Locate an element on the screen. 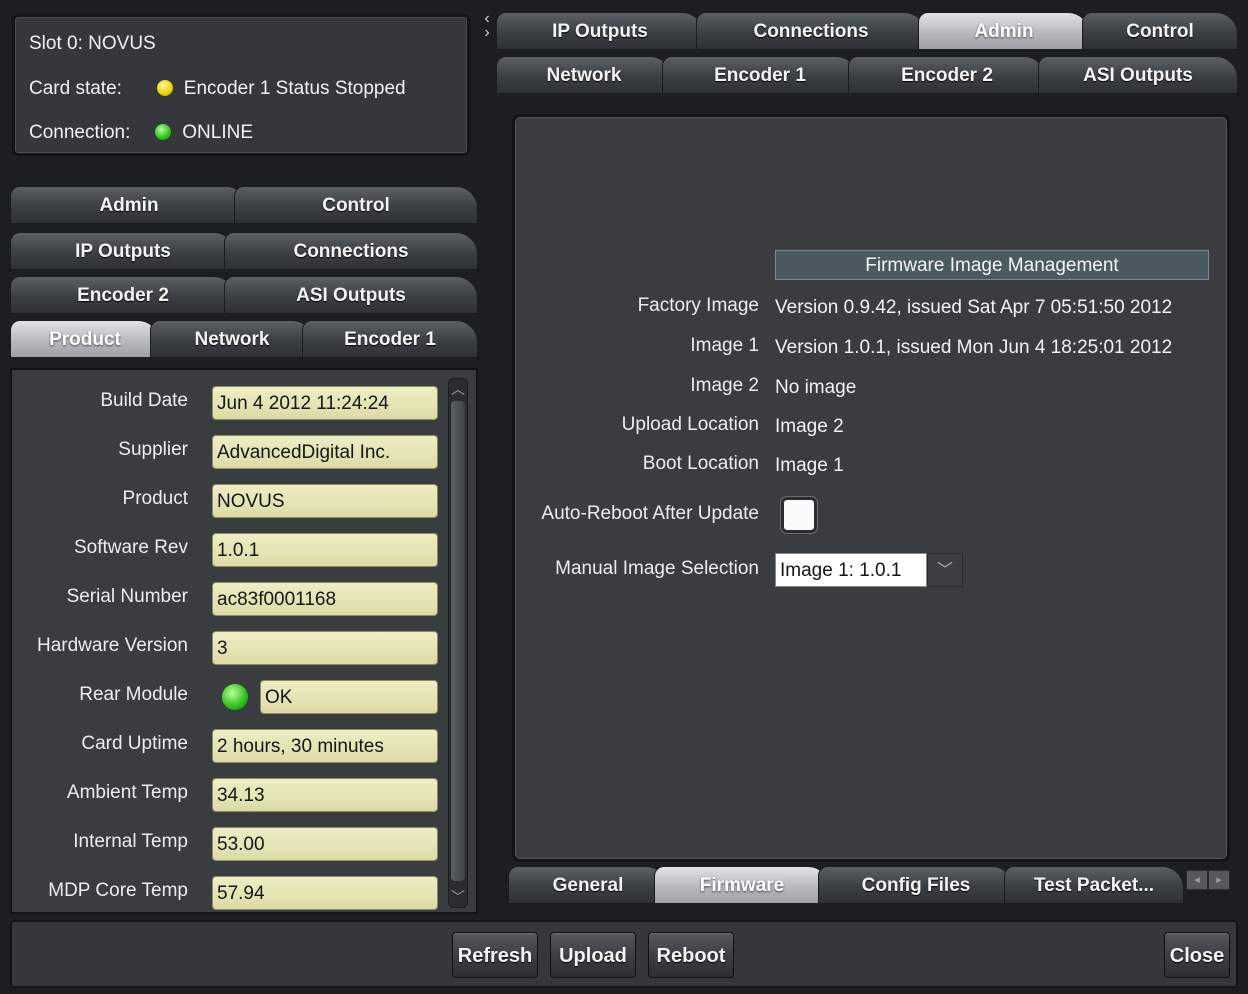  close-button: Close is located at coordinates (1197, 955).